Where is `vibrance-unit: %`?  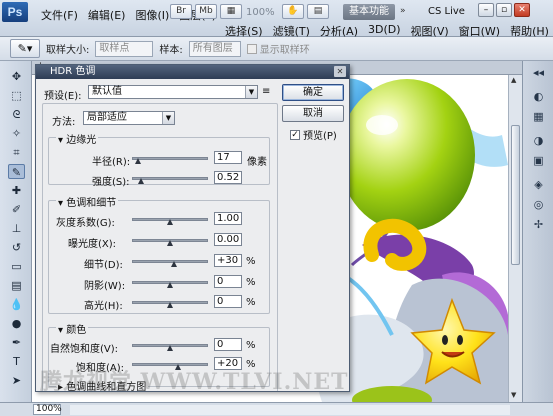 vibrance-unit: % is located at coordinates (251, 345).